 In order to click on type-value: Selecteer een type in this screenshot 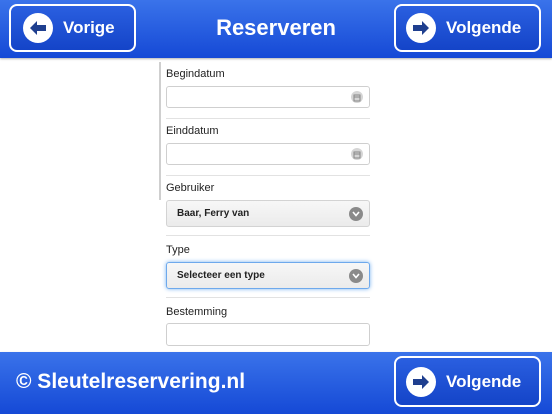, I will do `click(221, 275)`.